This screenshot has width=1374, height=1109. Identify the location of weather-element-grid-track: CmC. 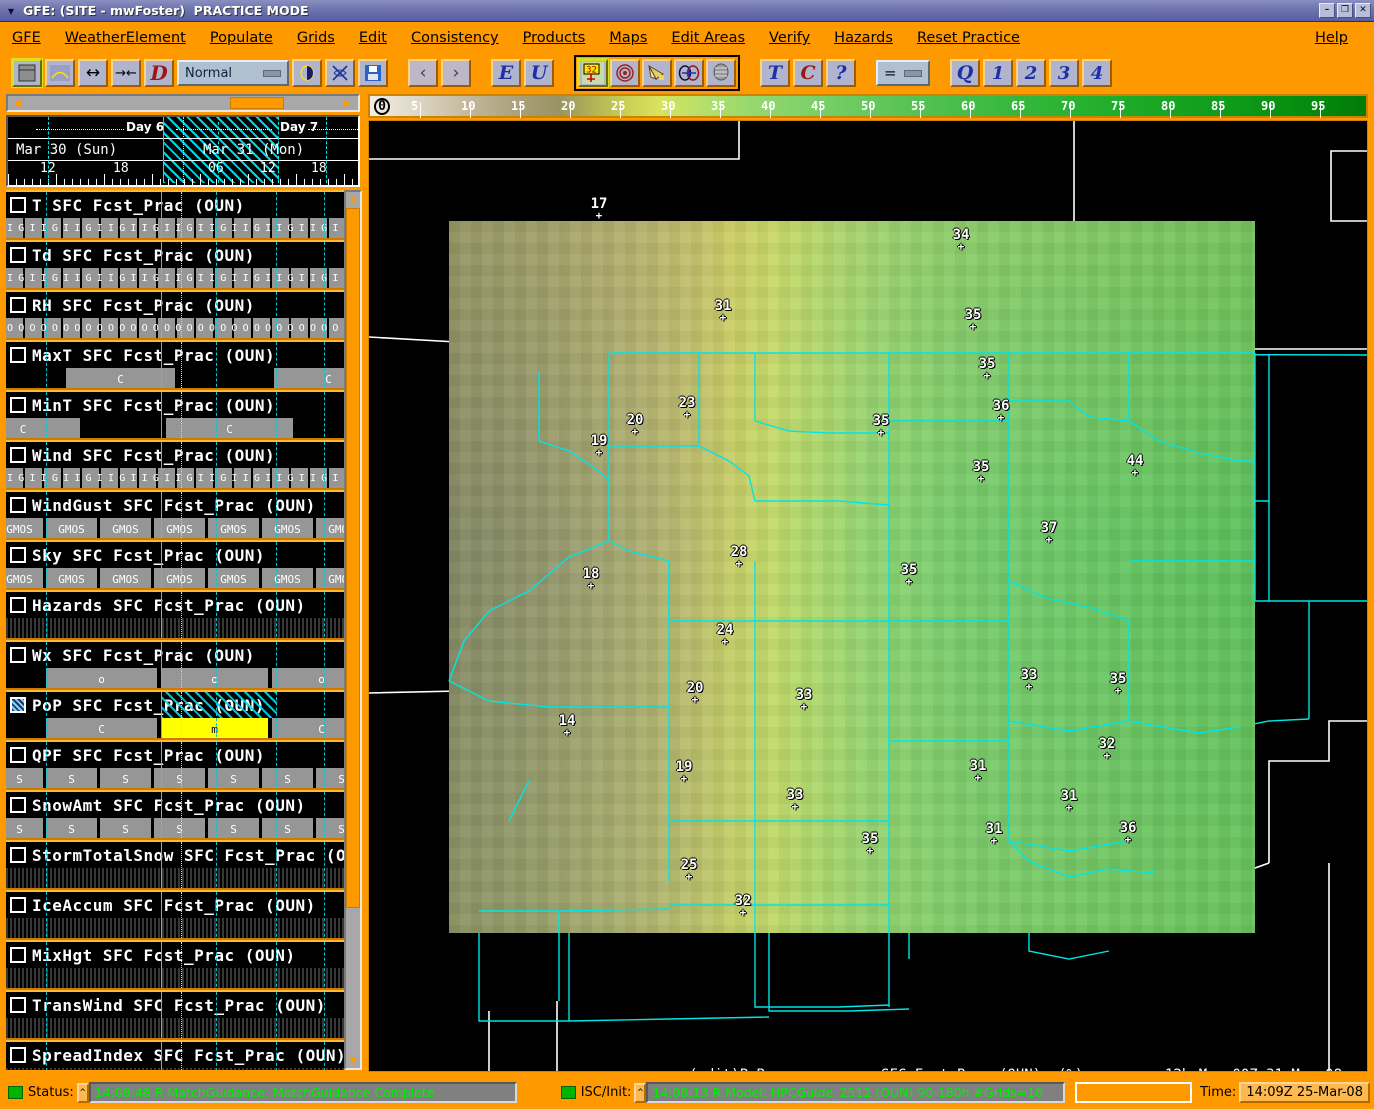
(175, 728).